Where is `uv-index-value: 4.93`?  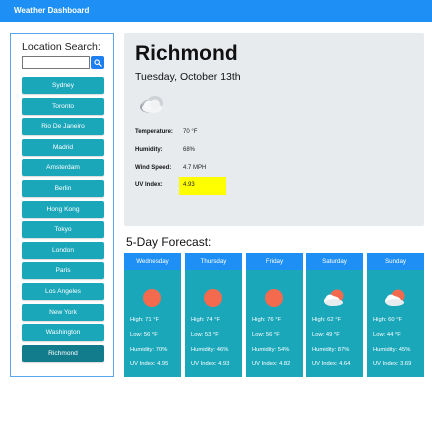
uv-index-value: 4.93 is located at coordinates (189, 185).